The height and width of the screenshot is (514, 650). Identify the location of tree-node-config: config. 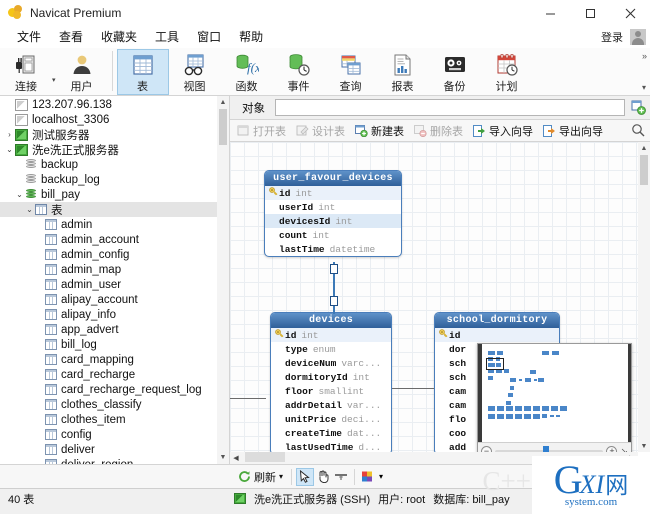
(114, 434).